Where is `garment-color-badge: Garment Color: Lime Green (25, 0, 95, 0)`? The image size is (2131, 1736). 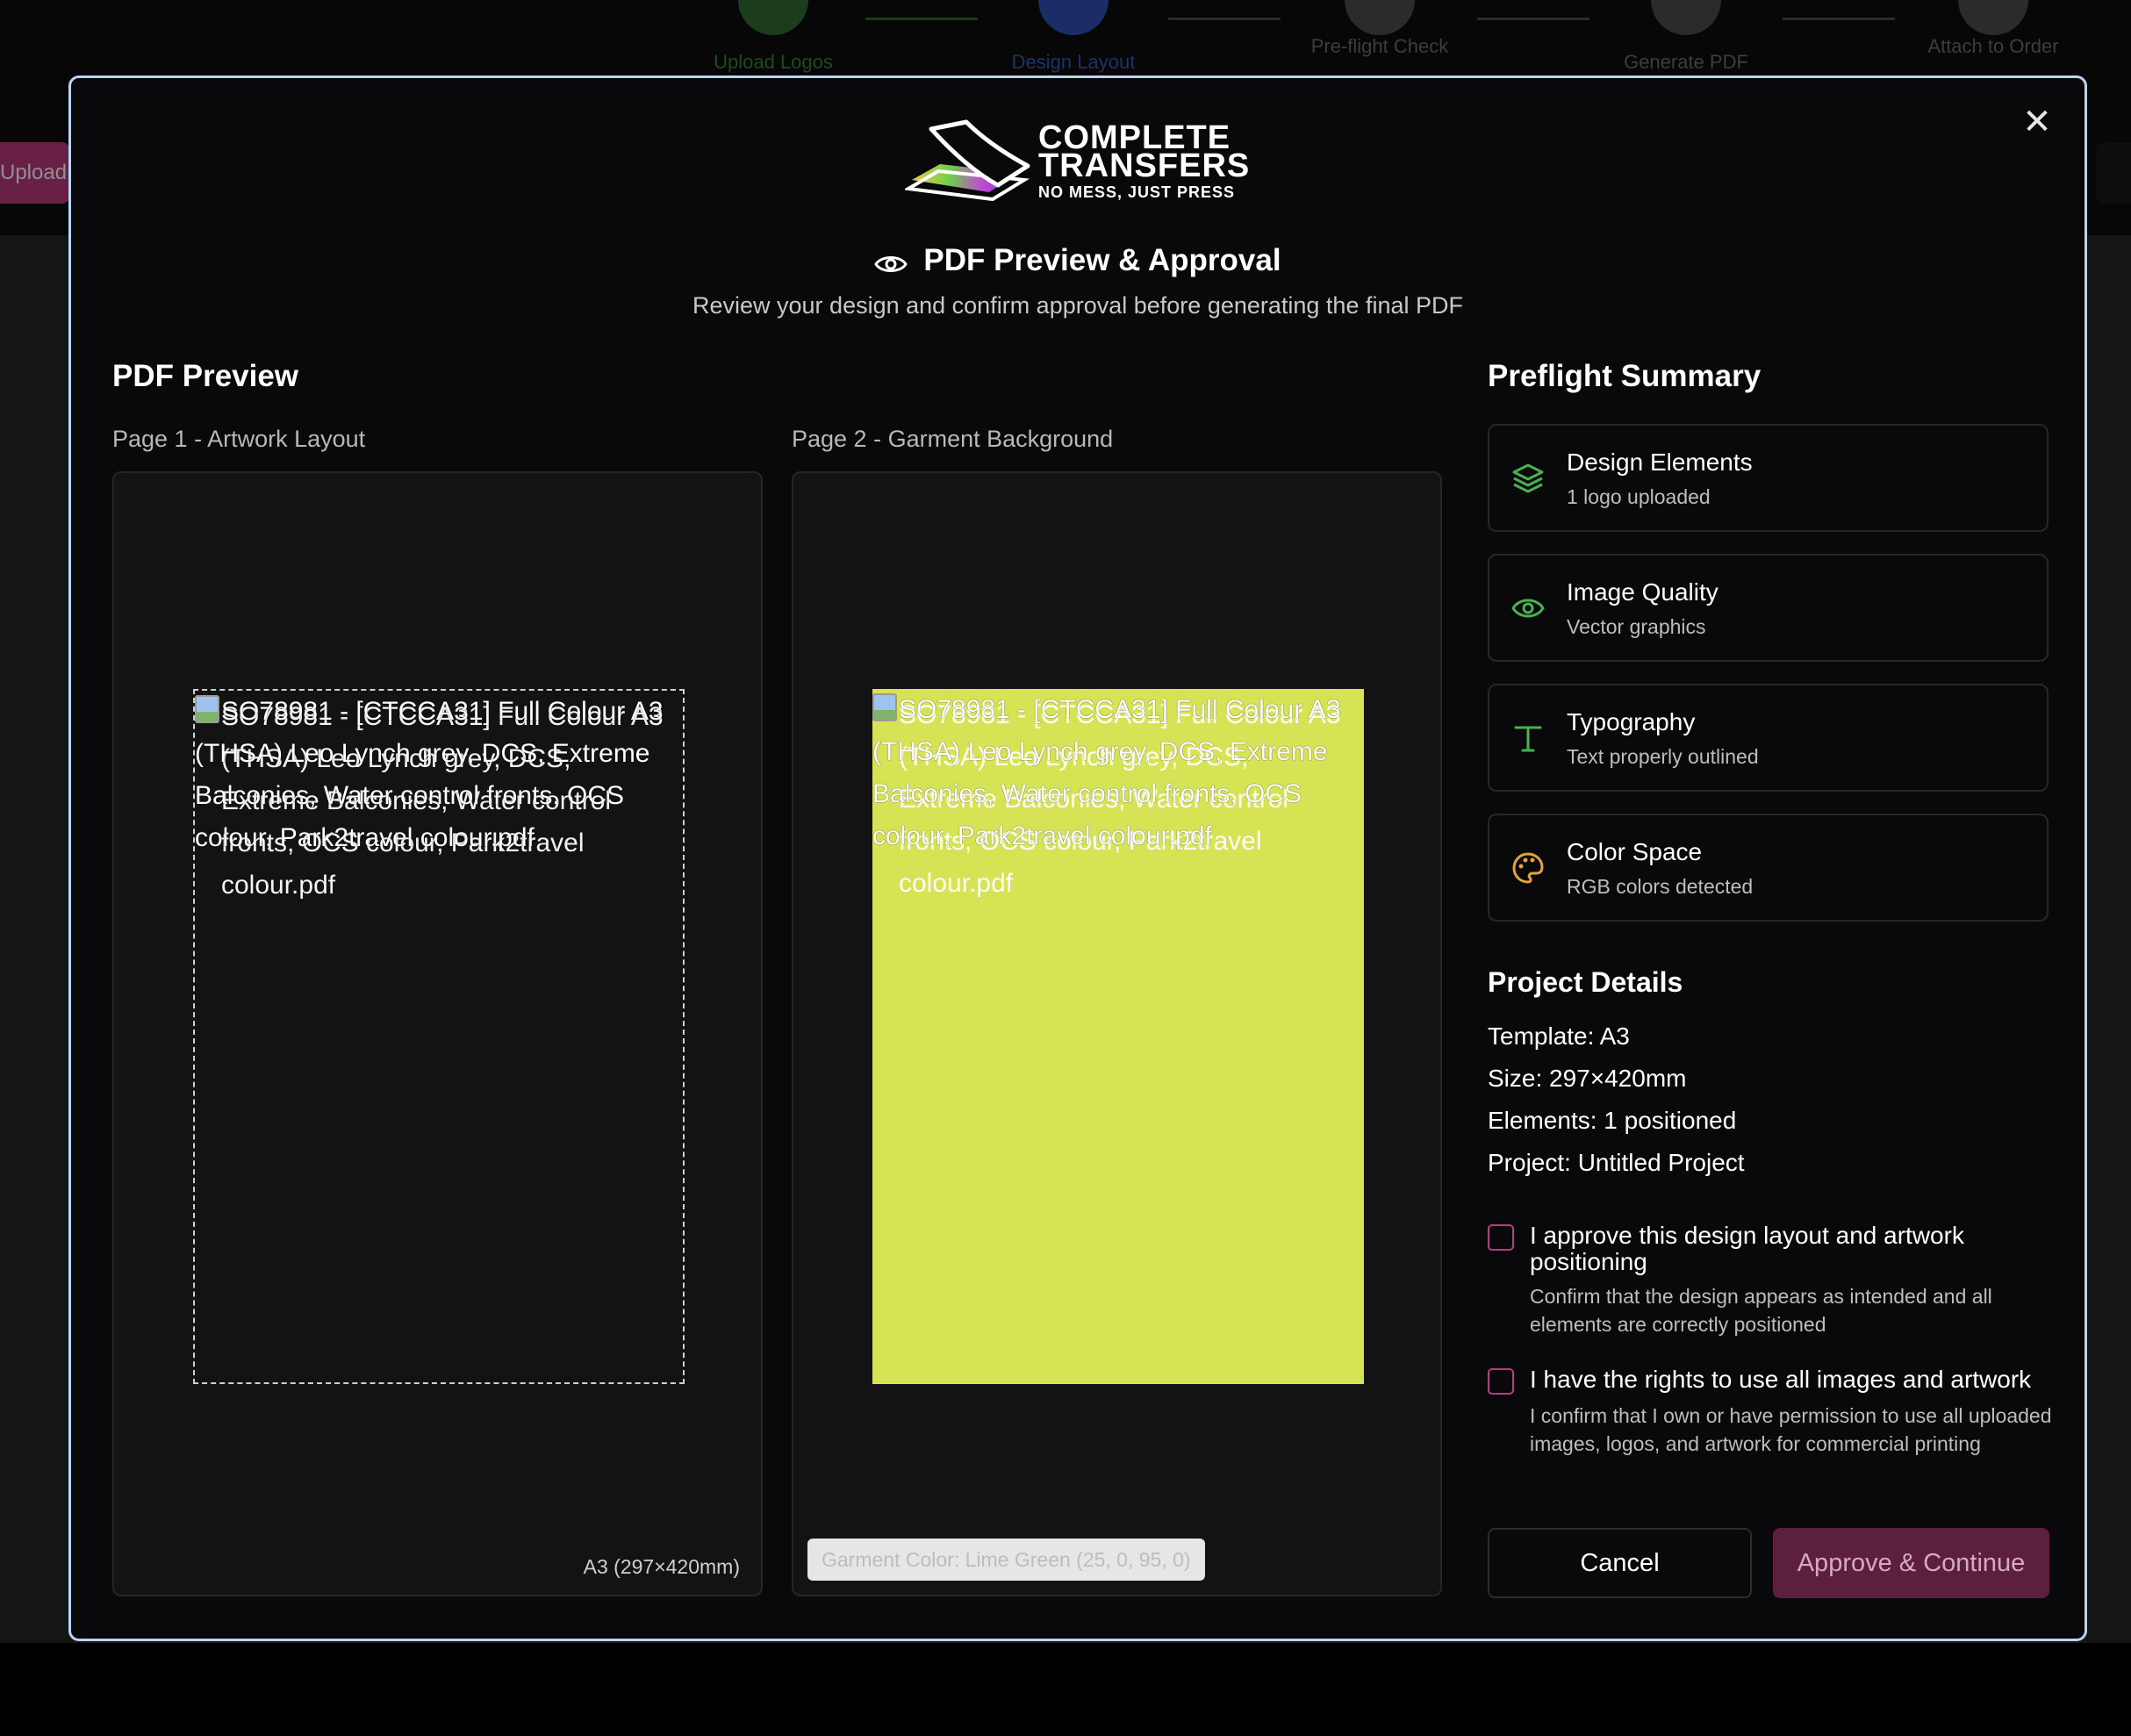
garment-color-badge: Garment Color: Lime Green (25, 0, 95, 0) is located at coordinates (1006, 1560).